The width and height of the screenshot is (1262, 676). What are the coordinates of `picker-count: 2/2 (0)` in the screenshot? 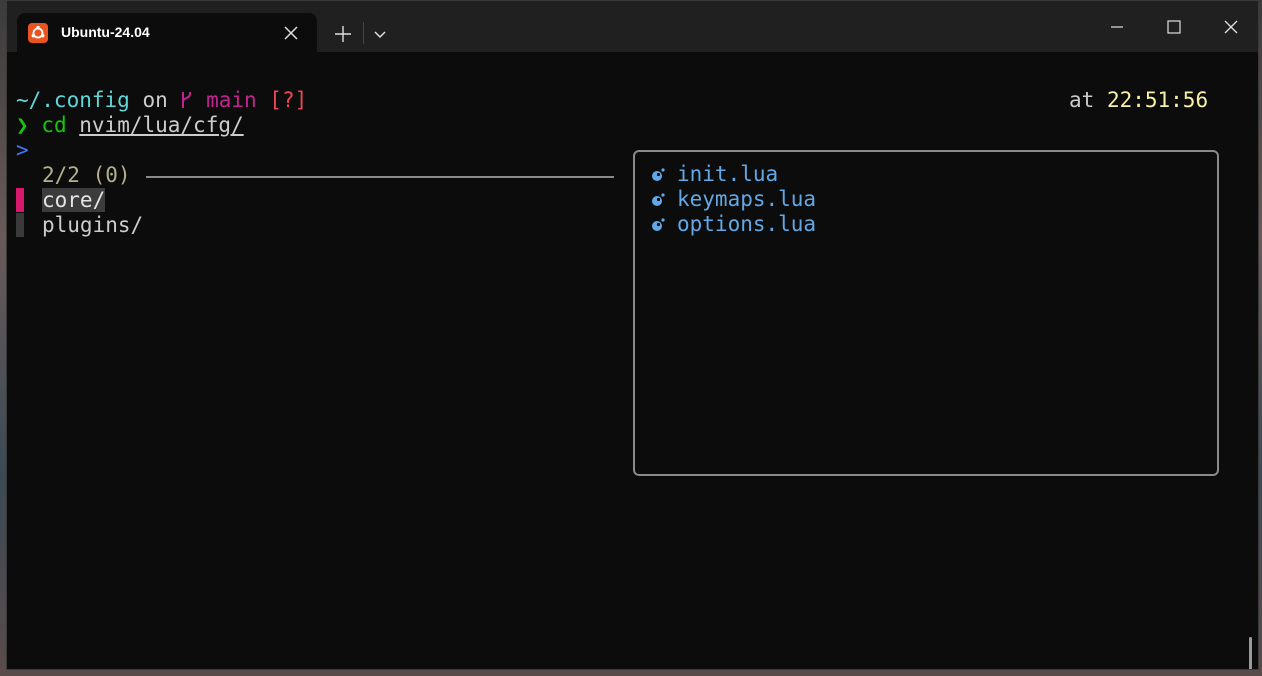 It's located at (86, 175).